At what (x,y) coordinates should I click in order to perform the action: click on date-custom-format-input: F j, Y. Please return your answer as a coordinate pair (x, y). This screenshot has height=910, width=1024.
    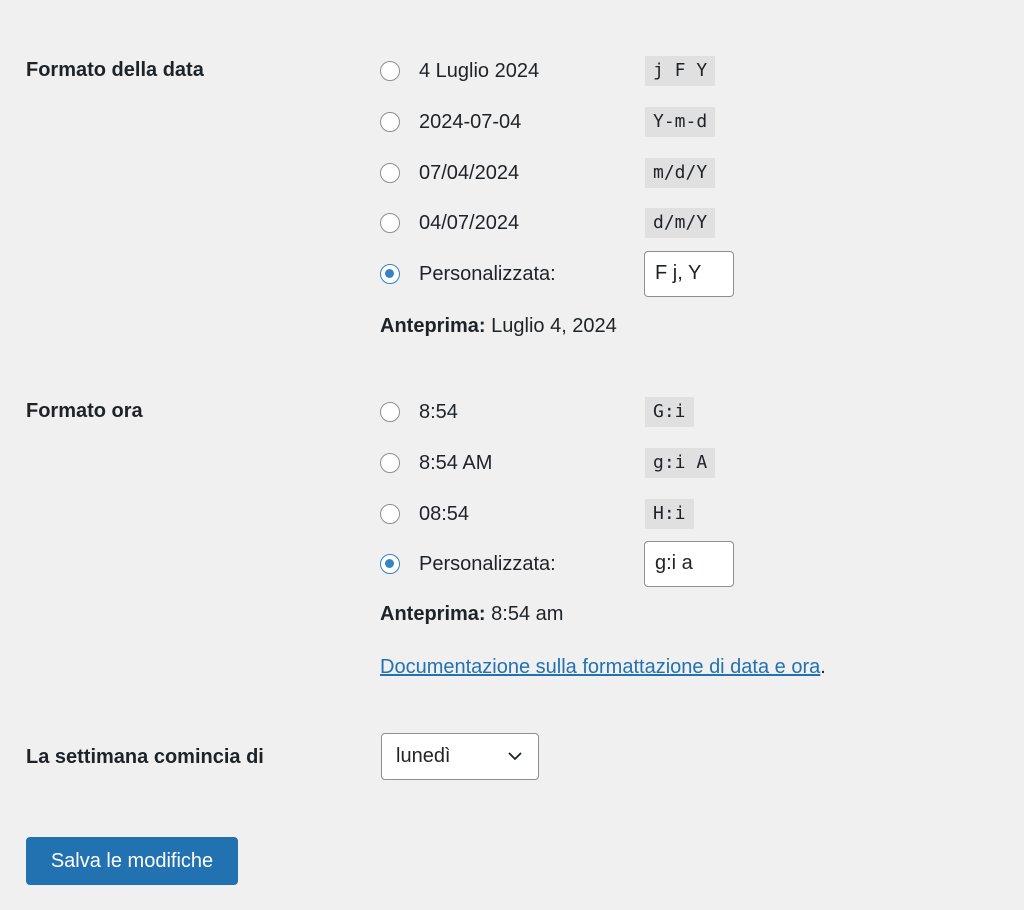
    Looking at the image, I should click on (689, 274).